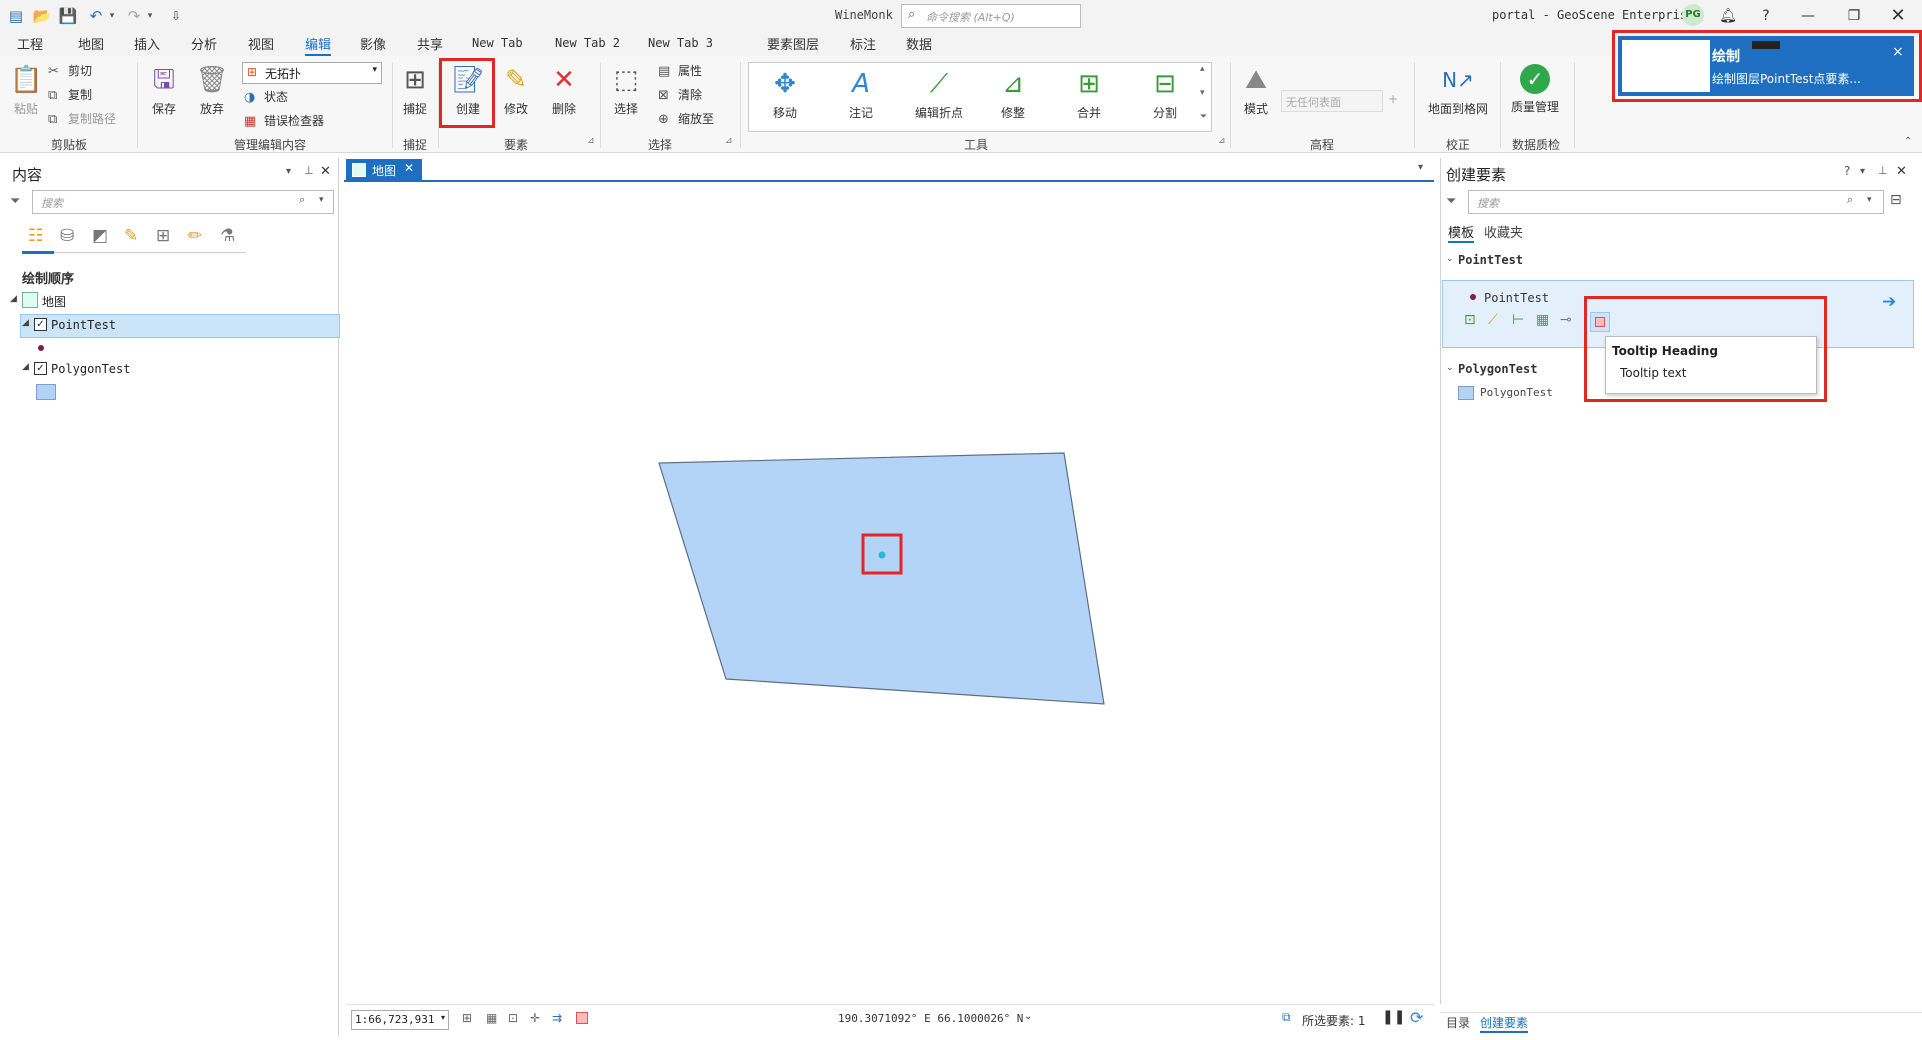 This screenshot has height=1040, width=1922. I want to click on tab-templates: 模板, so click(1461, 232).